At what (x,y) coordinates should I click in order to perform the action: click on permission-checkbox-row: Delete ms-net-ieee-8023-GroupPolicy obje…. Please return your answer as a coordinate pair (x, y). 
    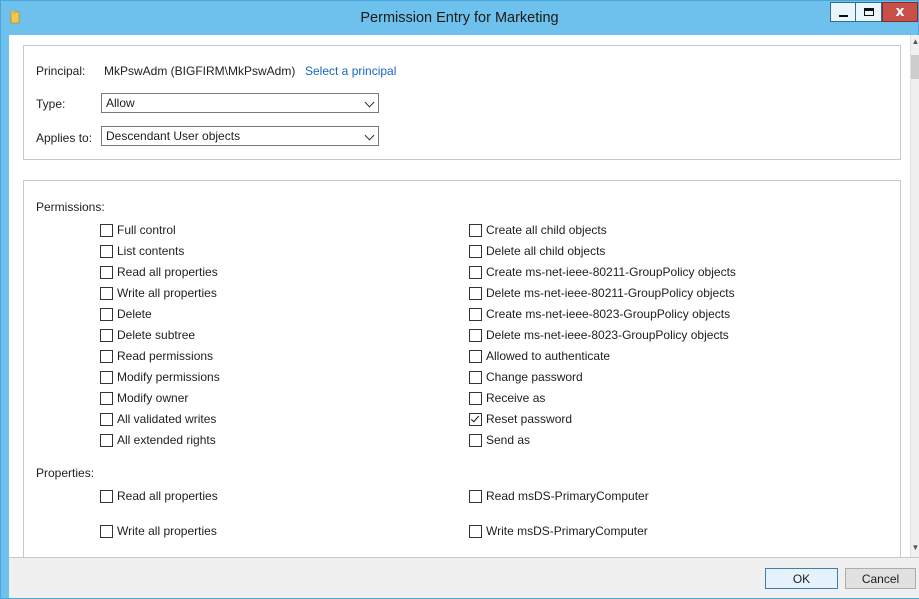
    Looking at the image, I should click on (599, 335).